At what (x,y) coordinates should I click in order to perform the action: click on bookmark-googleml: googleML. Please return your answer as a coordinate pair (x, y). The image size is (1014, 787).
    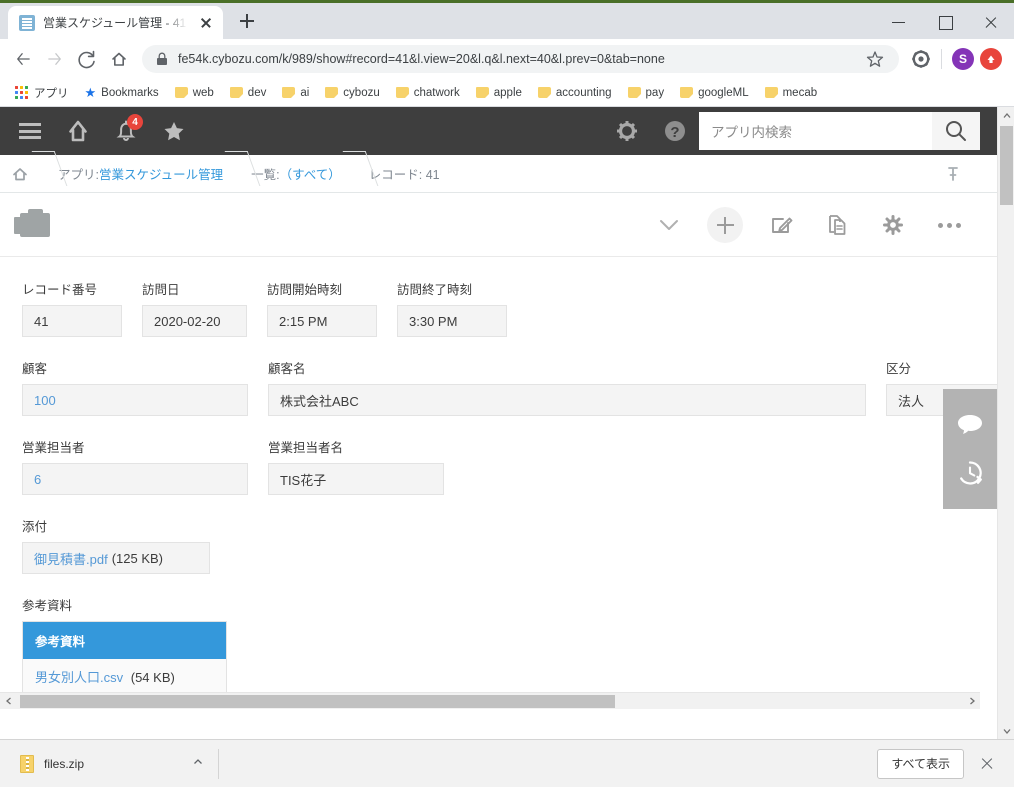
    Looking at the image, I should click on (714, 93).